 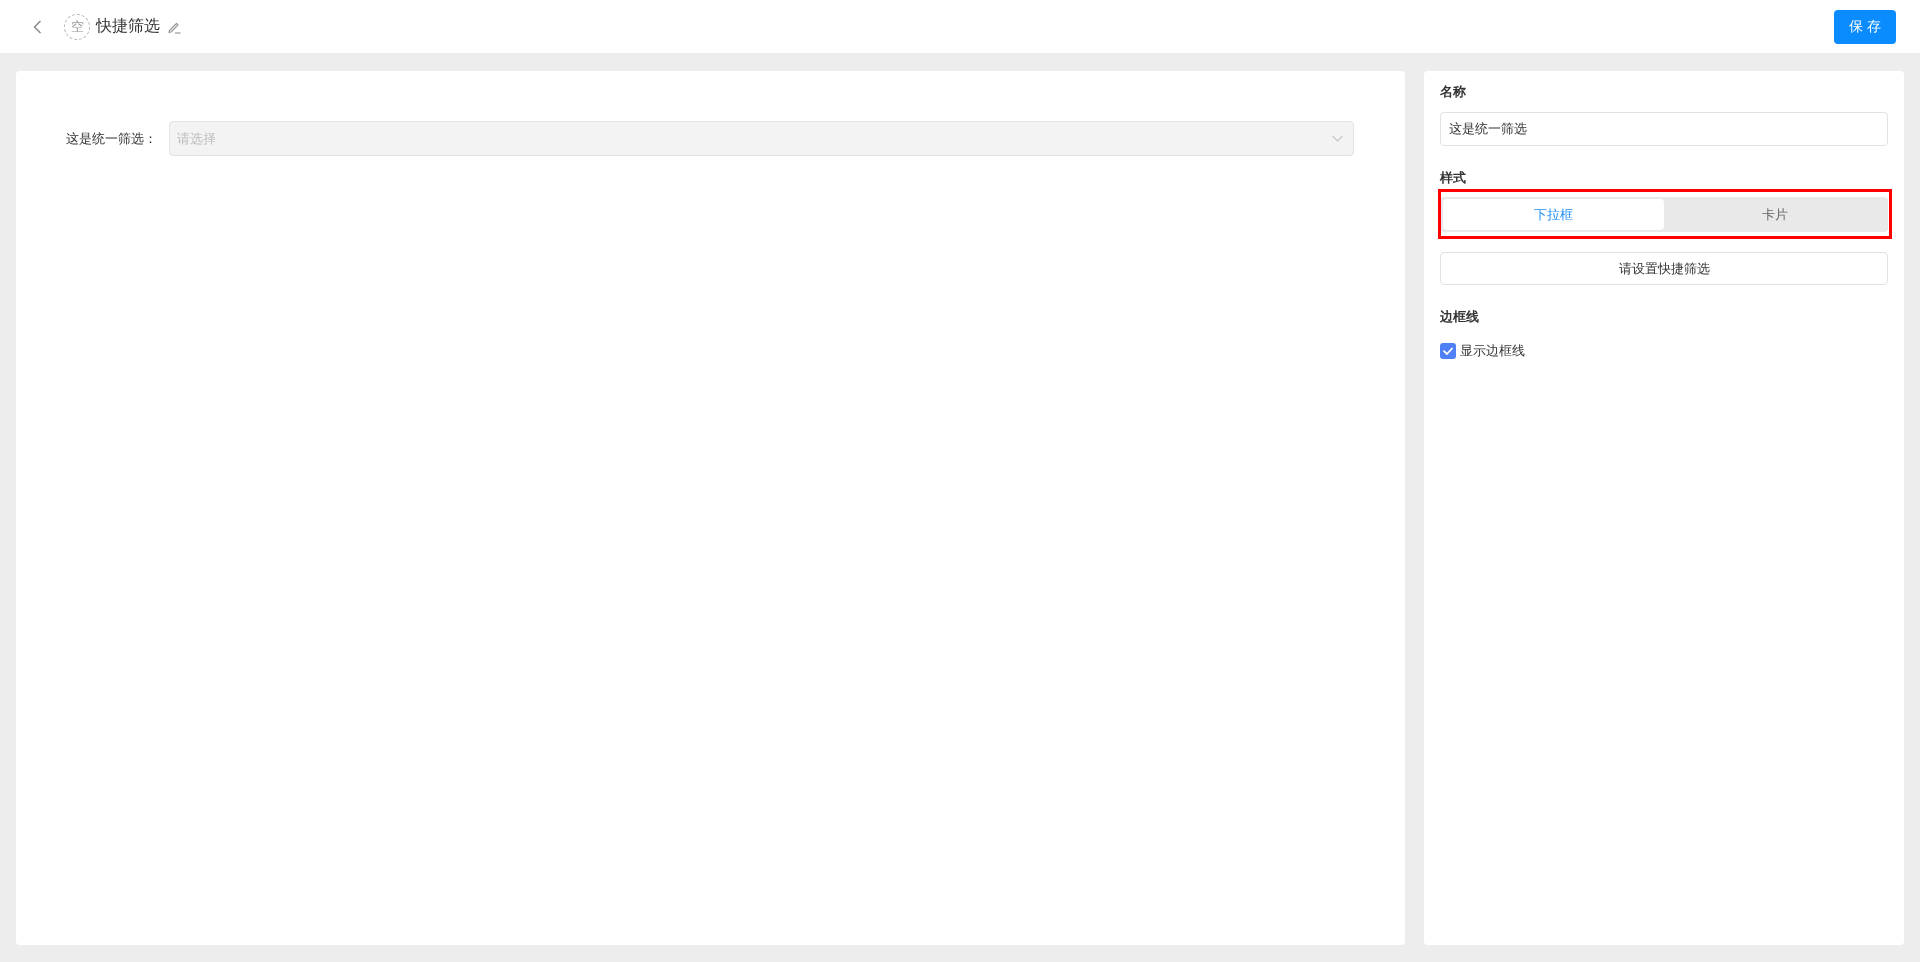 What do you see at coordinates (1453, 178) in the screenshot?
I see `section-heading: 样式` at bounding box center [1453, 178].